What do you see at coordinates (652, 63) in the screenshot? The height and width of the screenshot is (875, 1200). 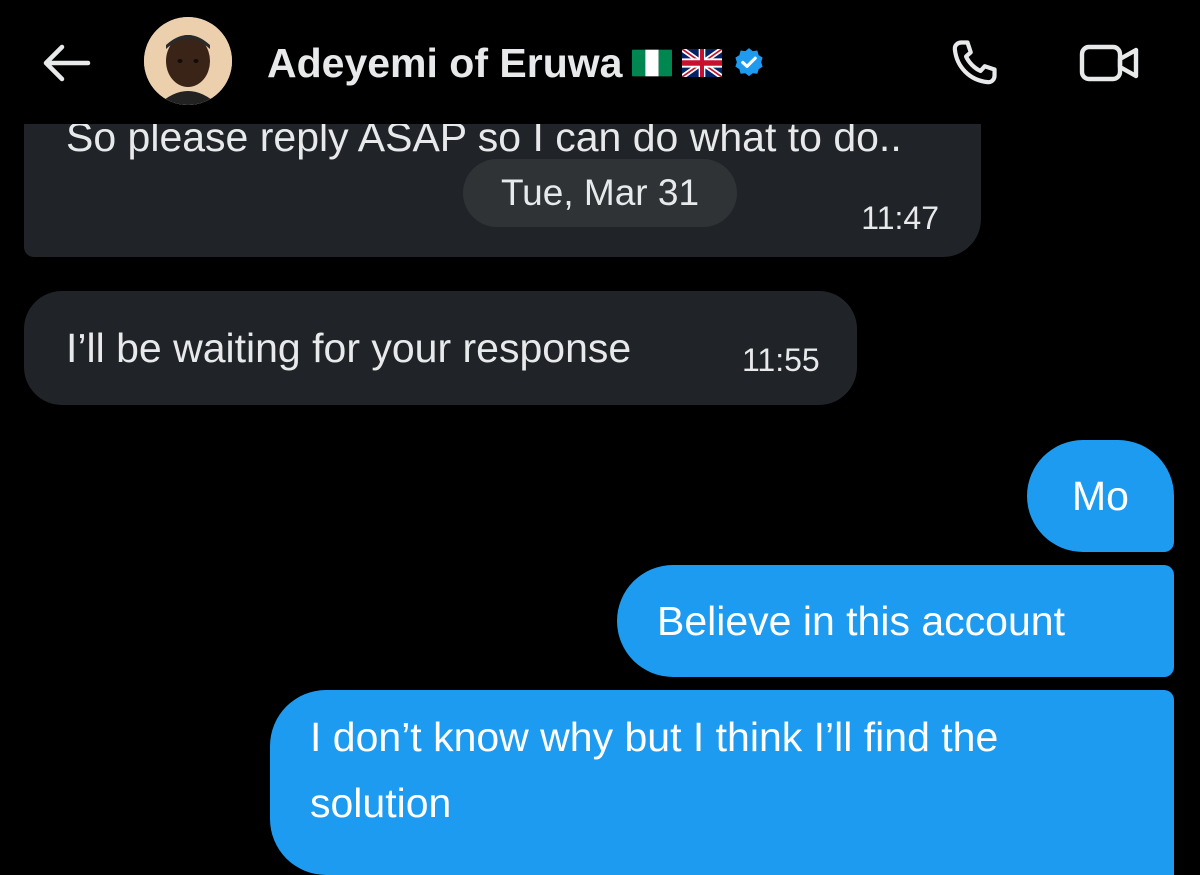 I see `nigeria-flag-icon` at bounding box center [652, 63].